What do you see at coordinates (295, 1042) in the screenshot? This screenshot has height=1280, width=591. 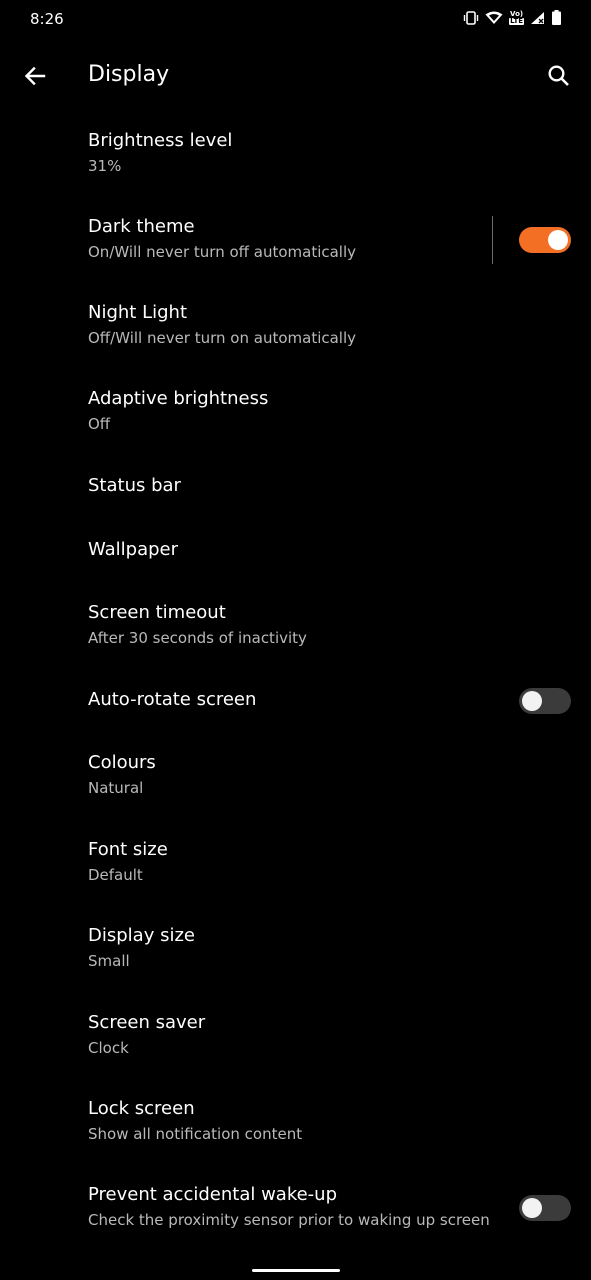 I see `setting-screen-saver: Screen saver Clock` at bounding box center [295, 1042].